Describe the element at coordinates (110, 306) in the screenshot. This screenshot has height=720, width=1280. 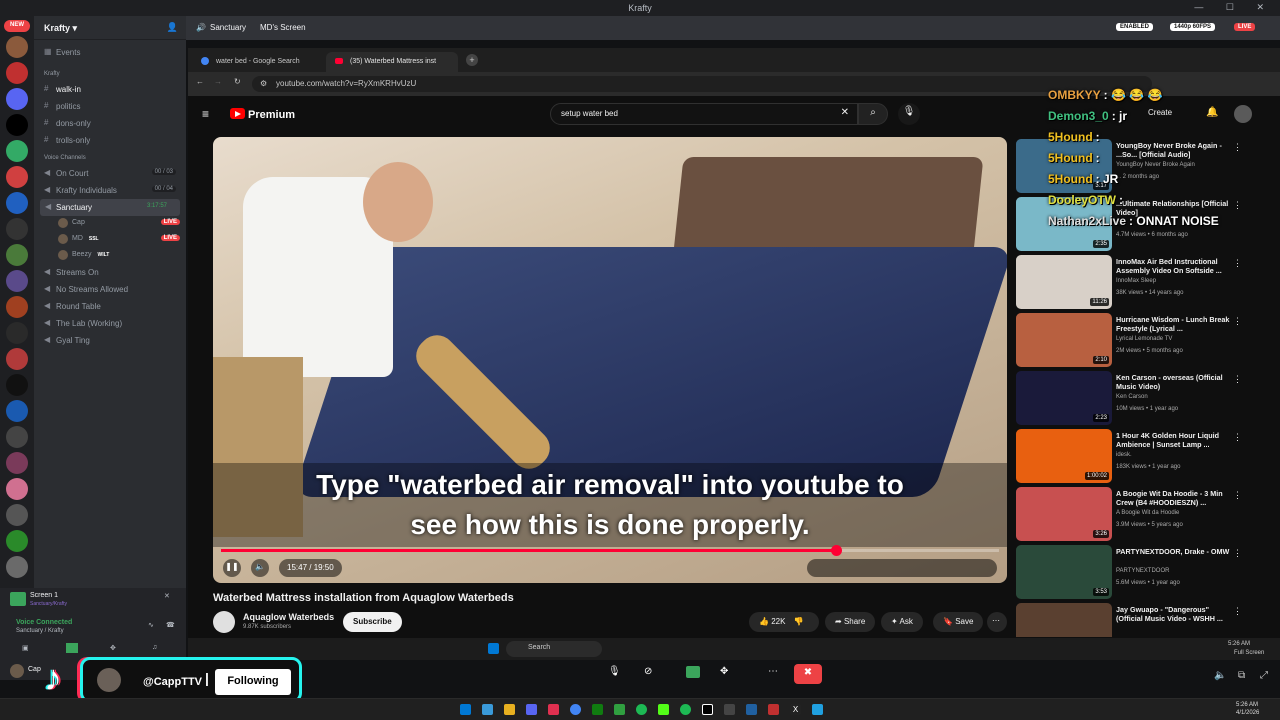
I see `voice-channel-item: ◀ Round Table` at that location.